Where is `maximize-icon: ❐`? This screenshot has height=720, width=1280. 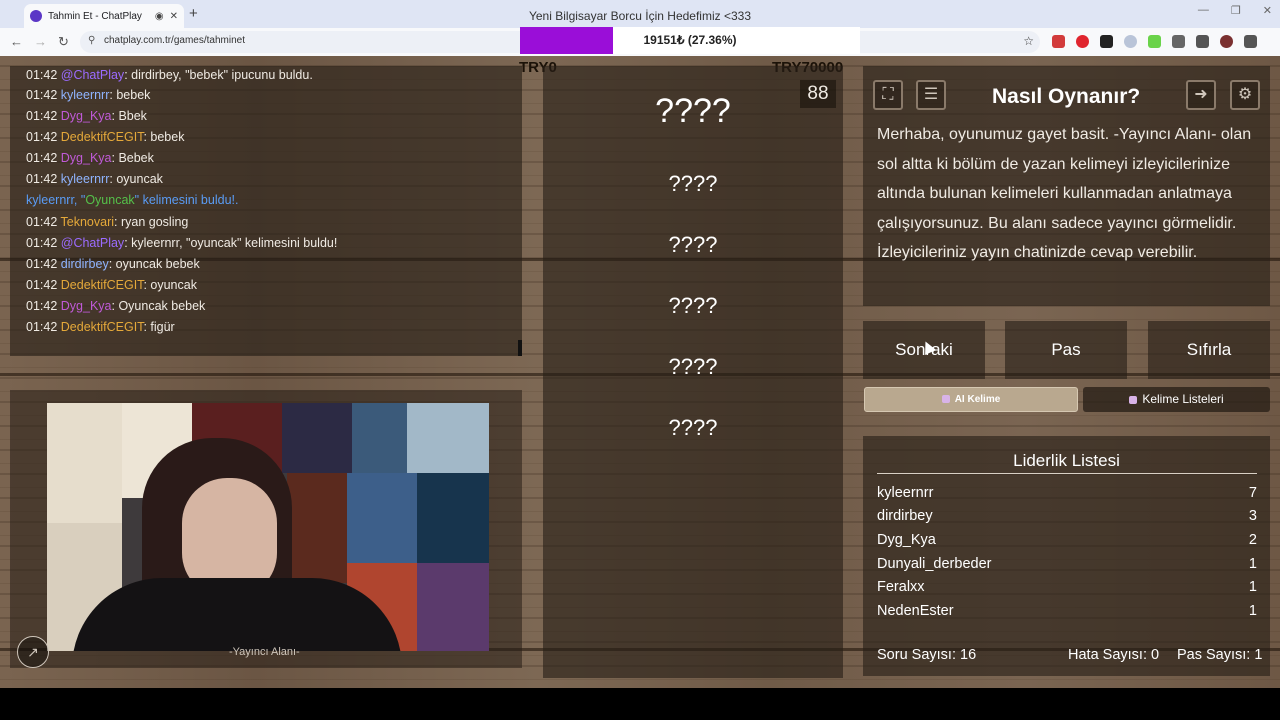
maximize-icon: ❐ is located at coordinates (1236, 10).